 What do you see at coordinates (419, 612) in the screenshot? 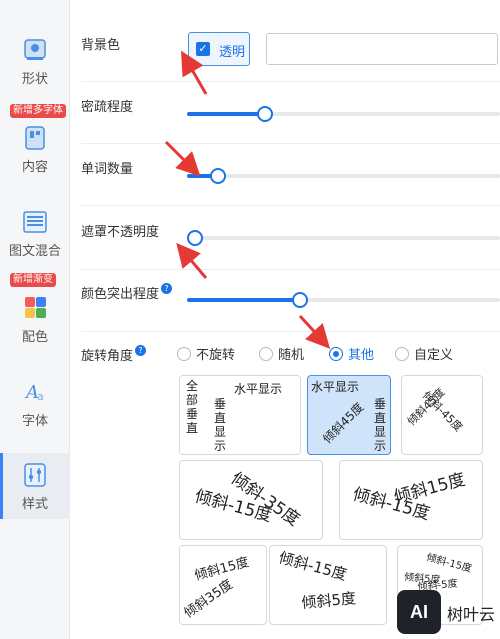
I see `watermark-logo: AI` at bounding box center [419, 612].